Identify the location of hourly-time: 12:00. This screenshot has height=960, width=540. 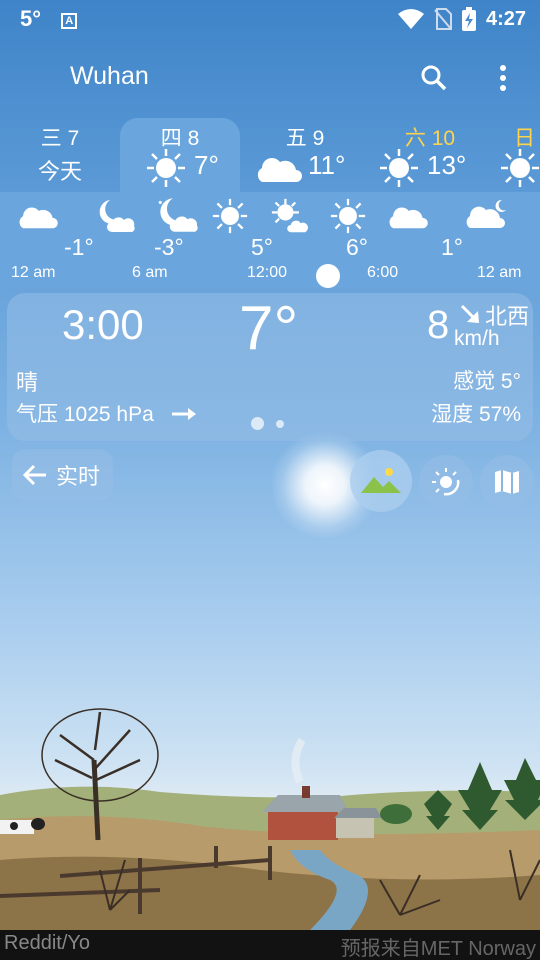
(267, 272).